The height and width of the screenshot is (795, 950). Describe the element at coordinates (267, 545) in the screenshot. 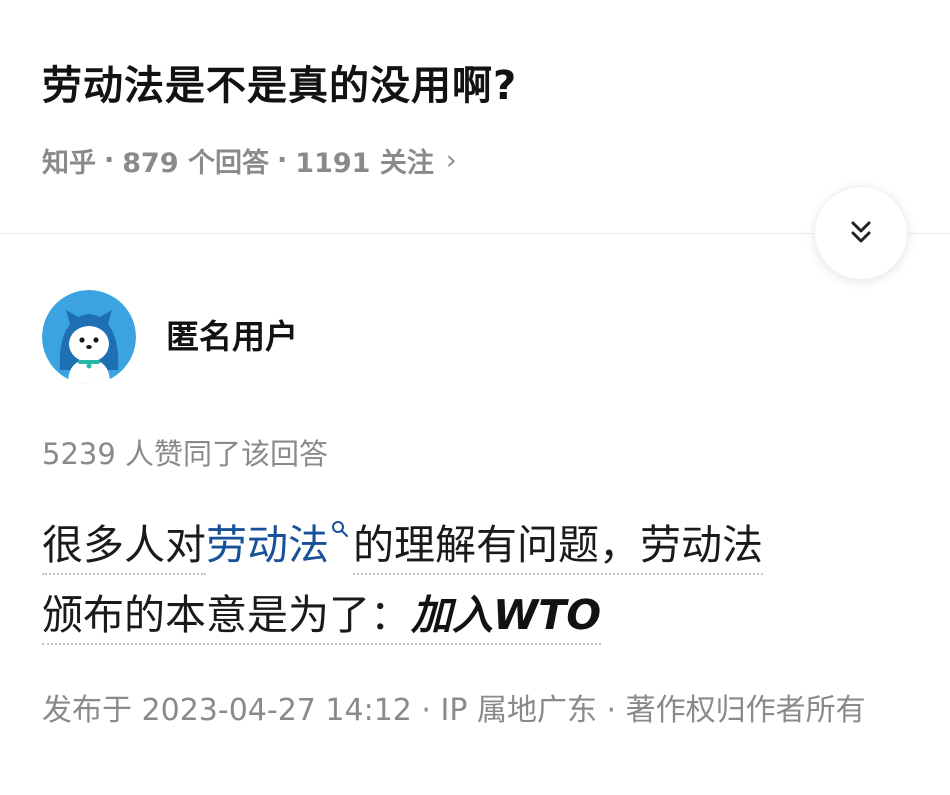

I see `keyword-text: 劳动法` at that location.